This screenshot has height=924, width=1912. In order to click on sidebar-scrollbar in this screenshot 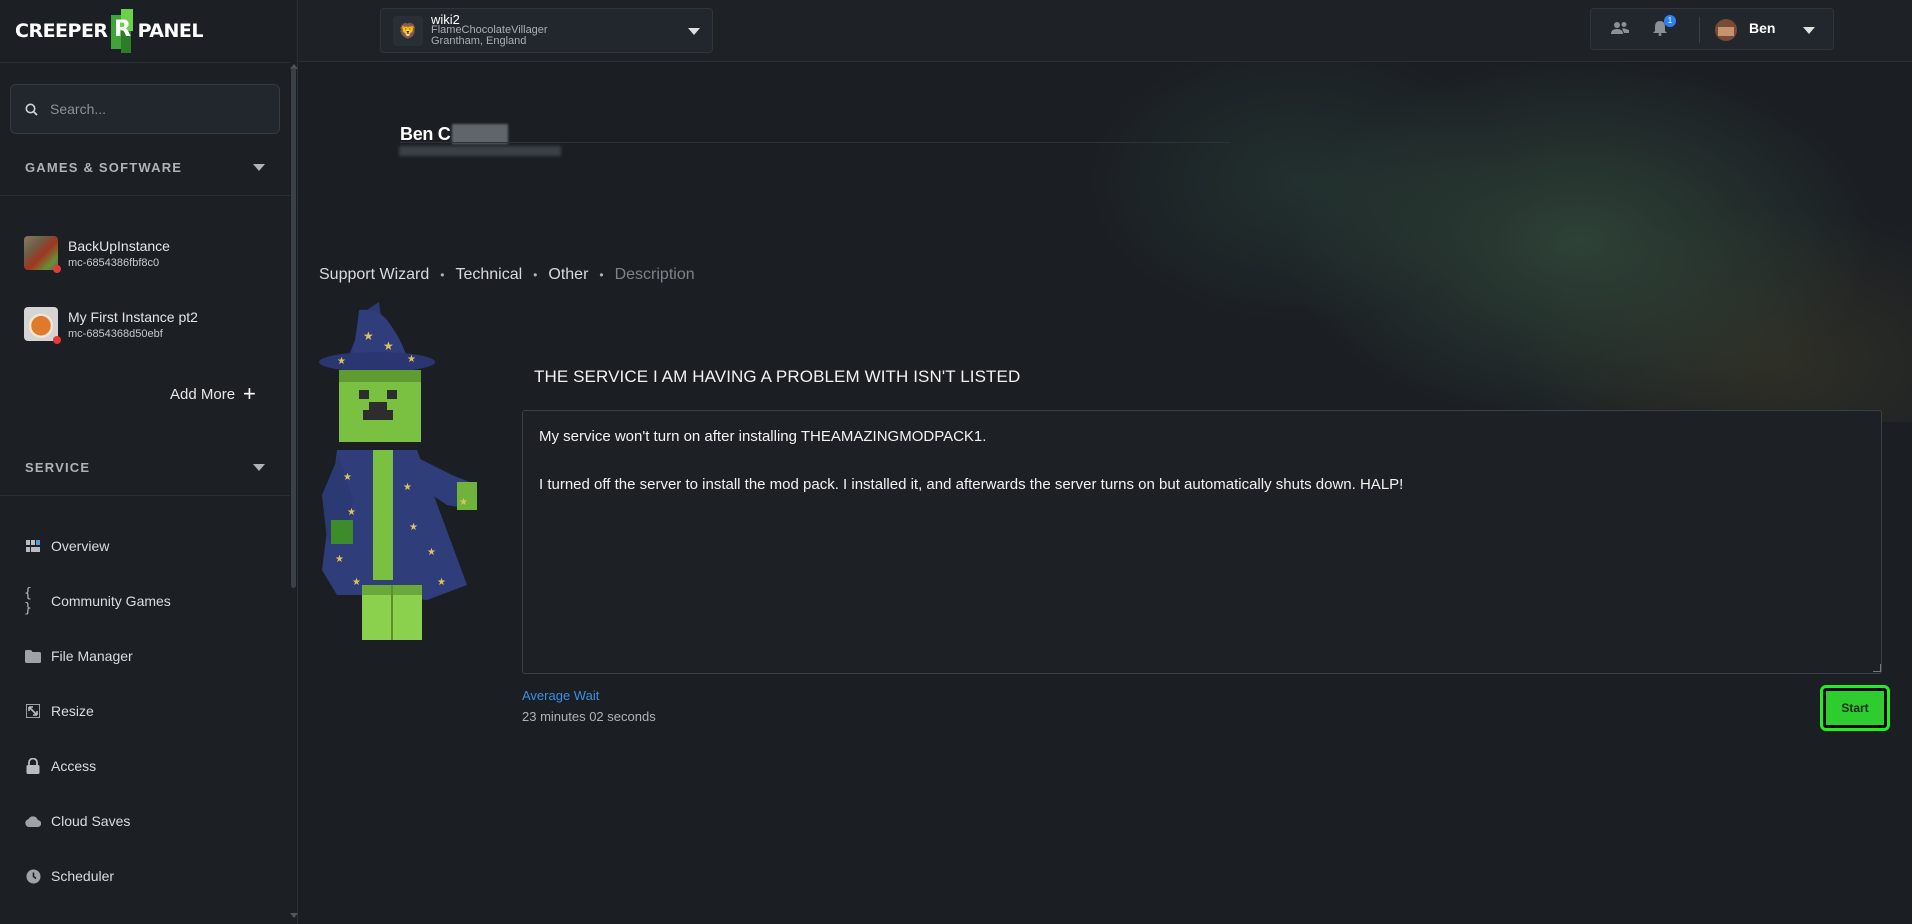, I will do `click(293, 328)`.